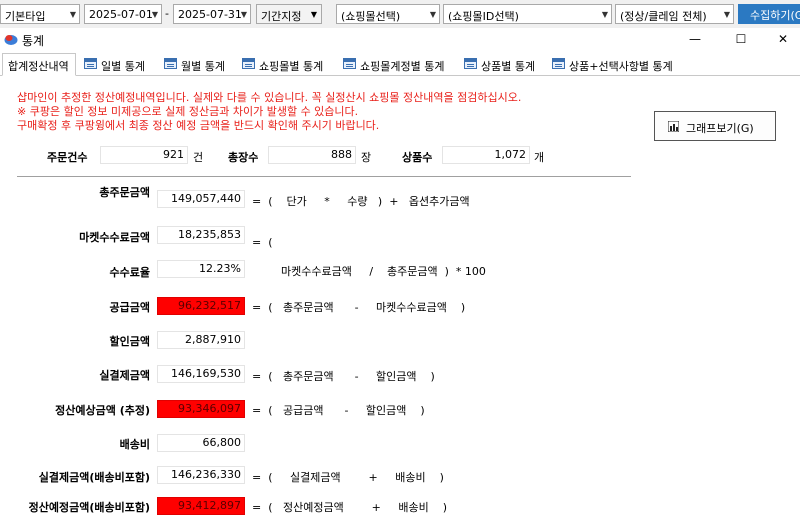 This screenshot has width=800, height=524. What do you see at coordinates (715, 126) in the screenshot?
I see `graph-view-button: 그래프보기(G)` at bounding box center [715, 126].